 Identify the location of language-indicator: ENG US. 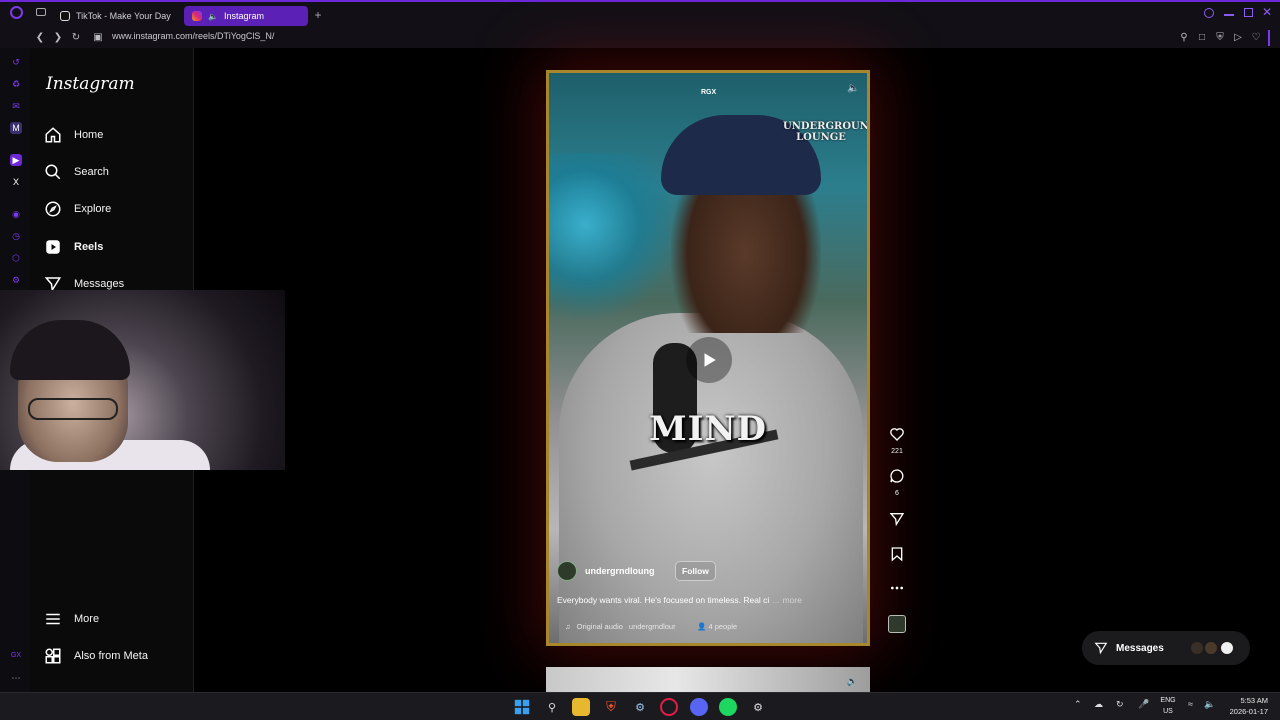
(1168, 706).